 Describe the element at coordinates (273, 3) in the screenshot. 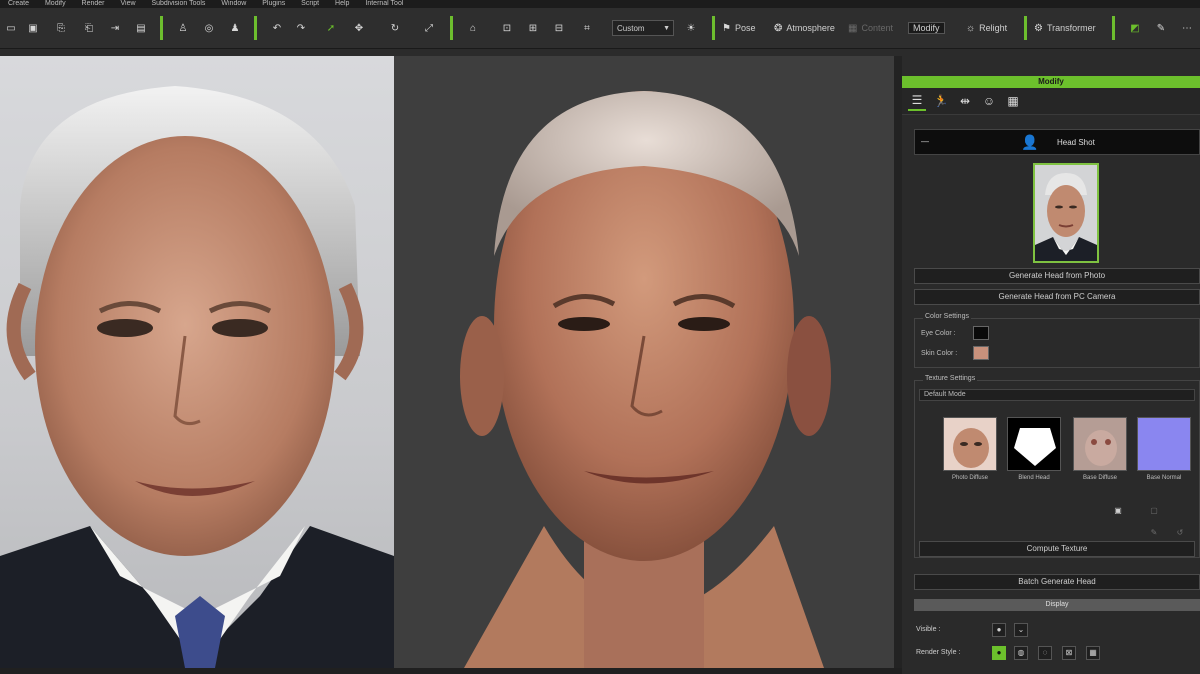

I see `menu-plugins: Plugins` at that location.